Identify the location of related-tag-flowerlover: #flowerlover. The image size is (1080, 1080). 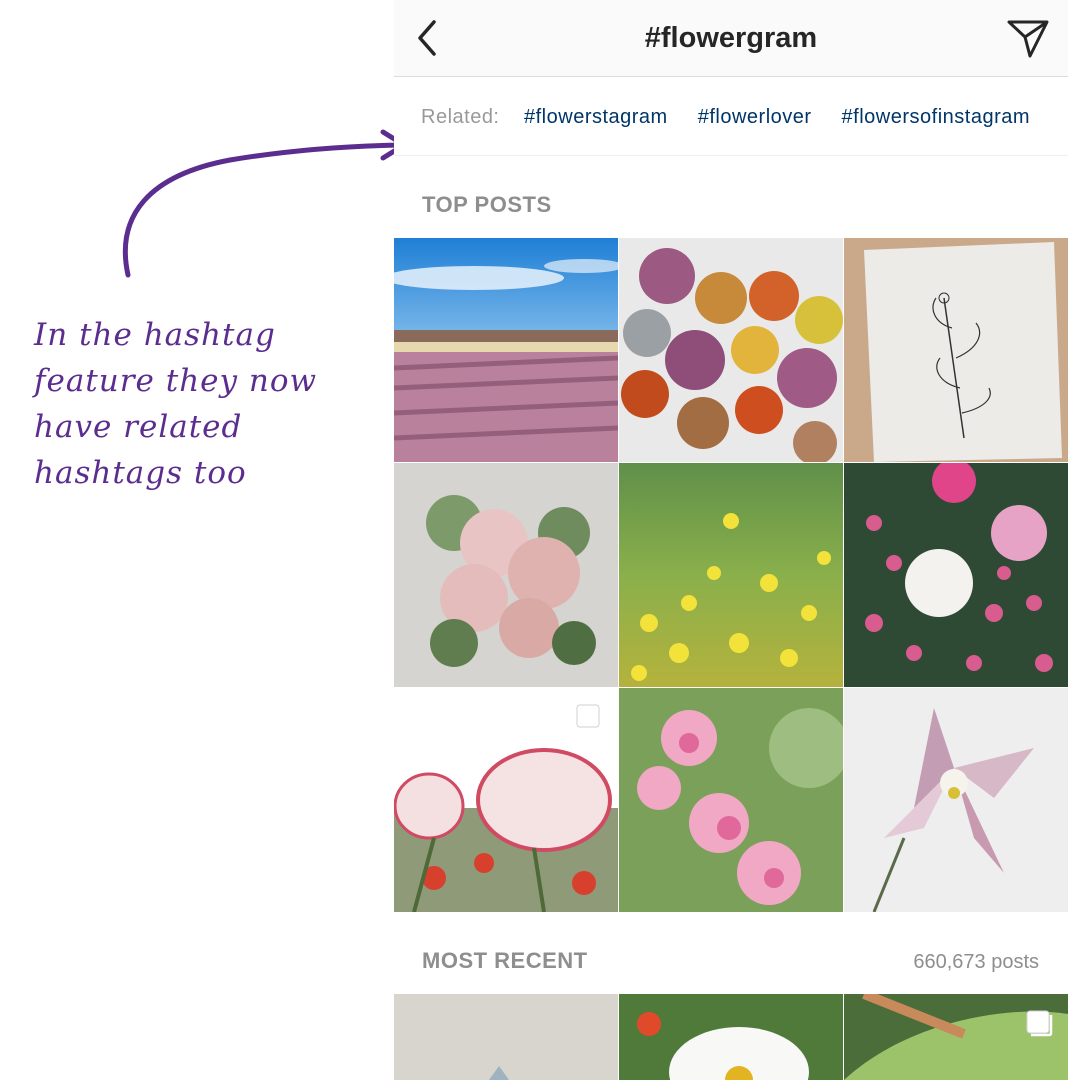
(755, 117).